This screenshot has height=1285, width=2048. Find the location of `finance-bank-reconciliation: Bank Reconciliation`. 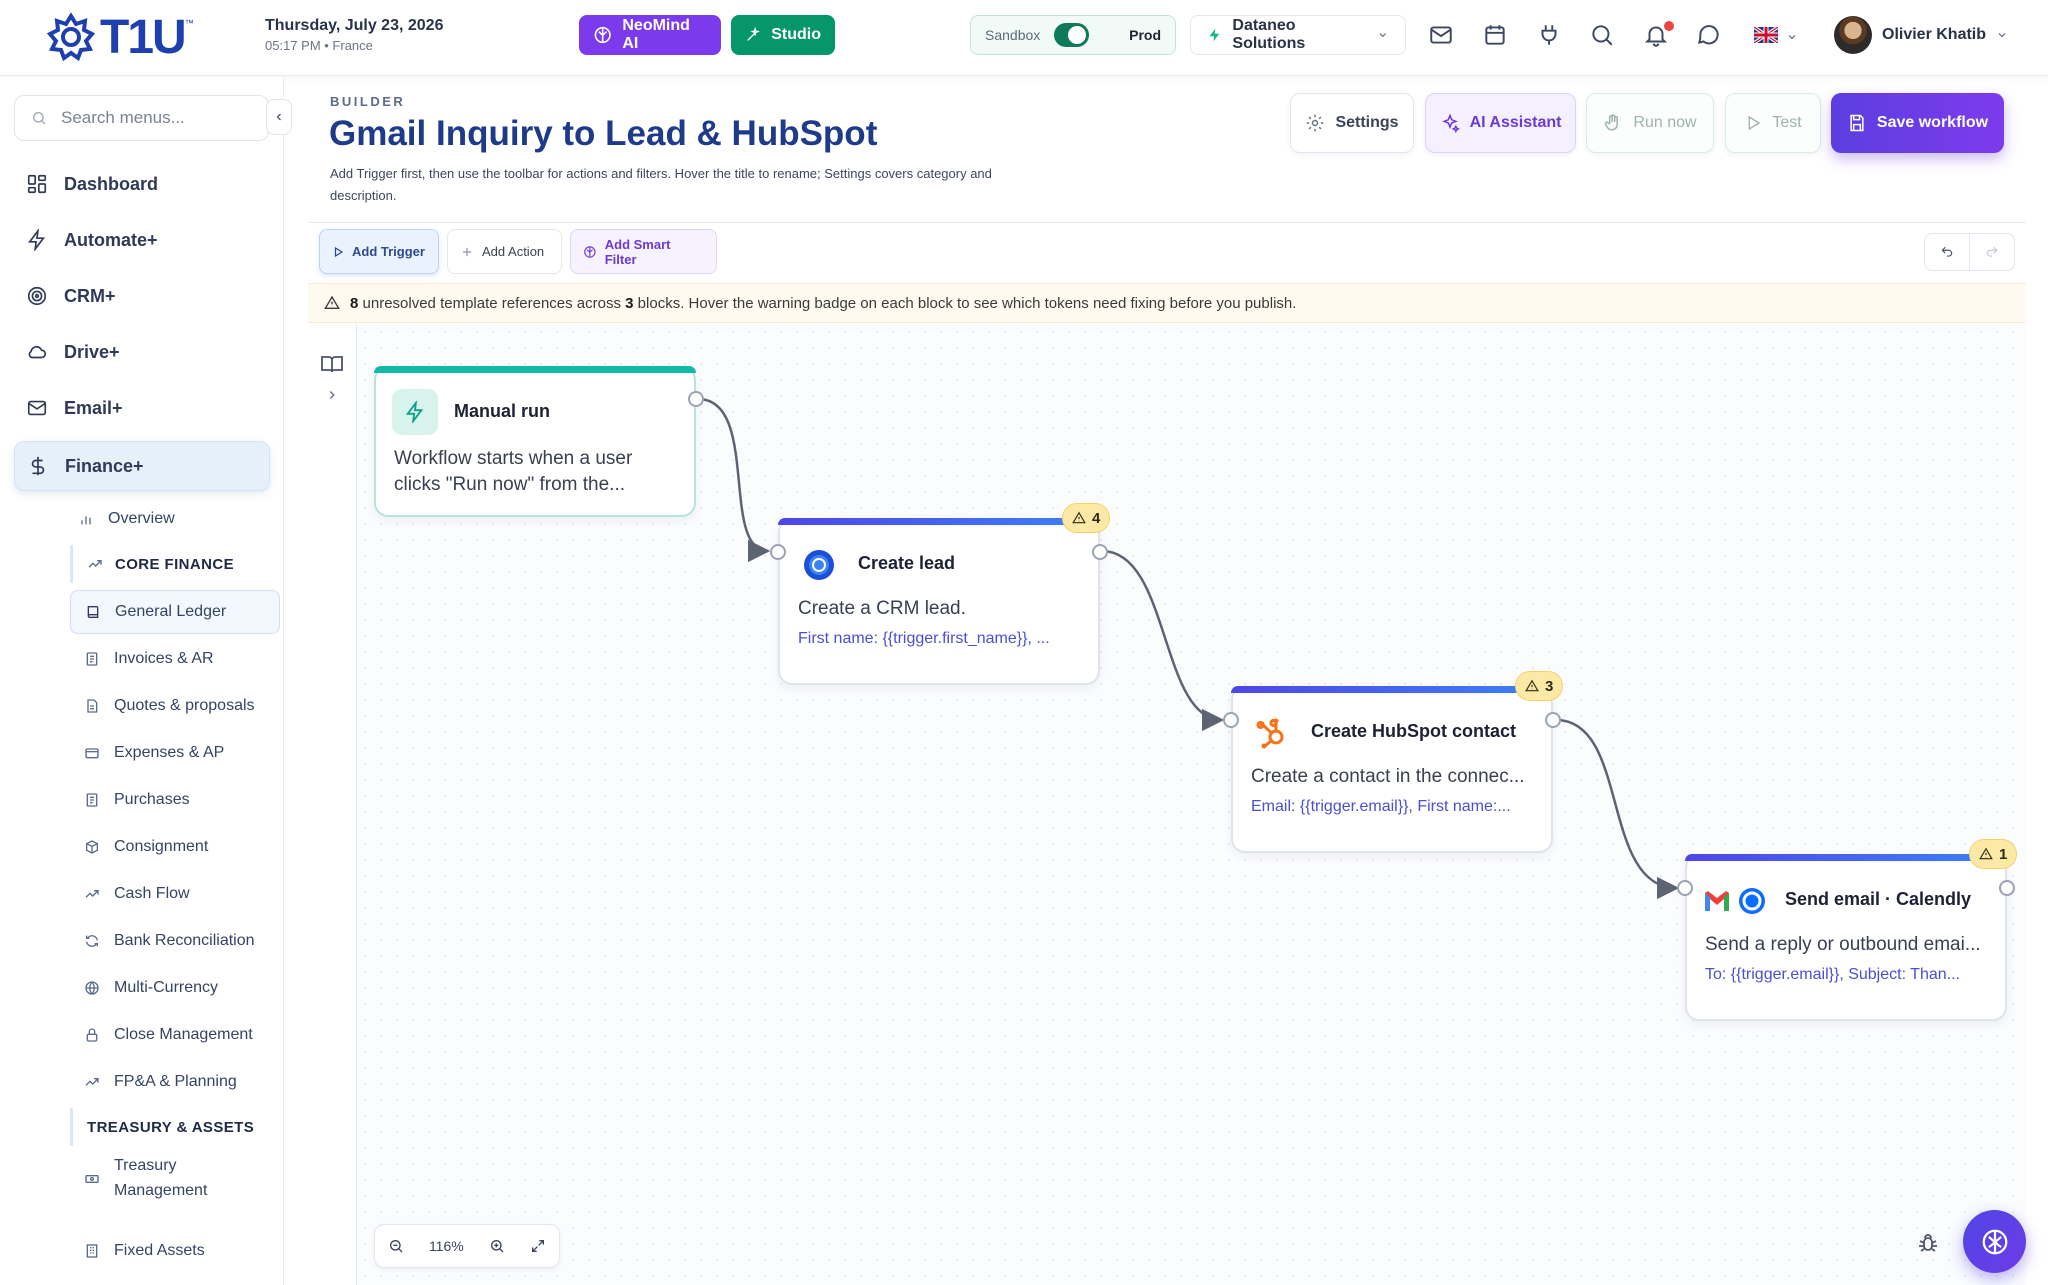

finance-bank-reconciliation: Bank Reconciliation is located at coordinates (169, 941).